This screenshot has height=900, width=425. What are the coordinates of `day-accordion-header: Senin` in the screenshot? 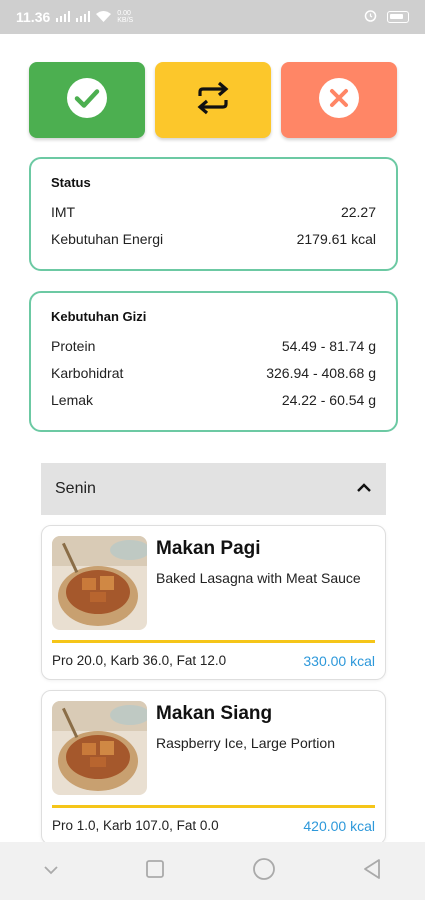 It's located at (213, 489).